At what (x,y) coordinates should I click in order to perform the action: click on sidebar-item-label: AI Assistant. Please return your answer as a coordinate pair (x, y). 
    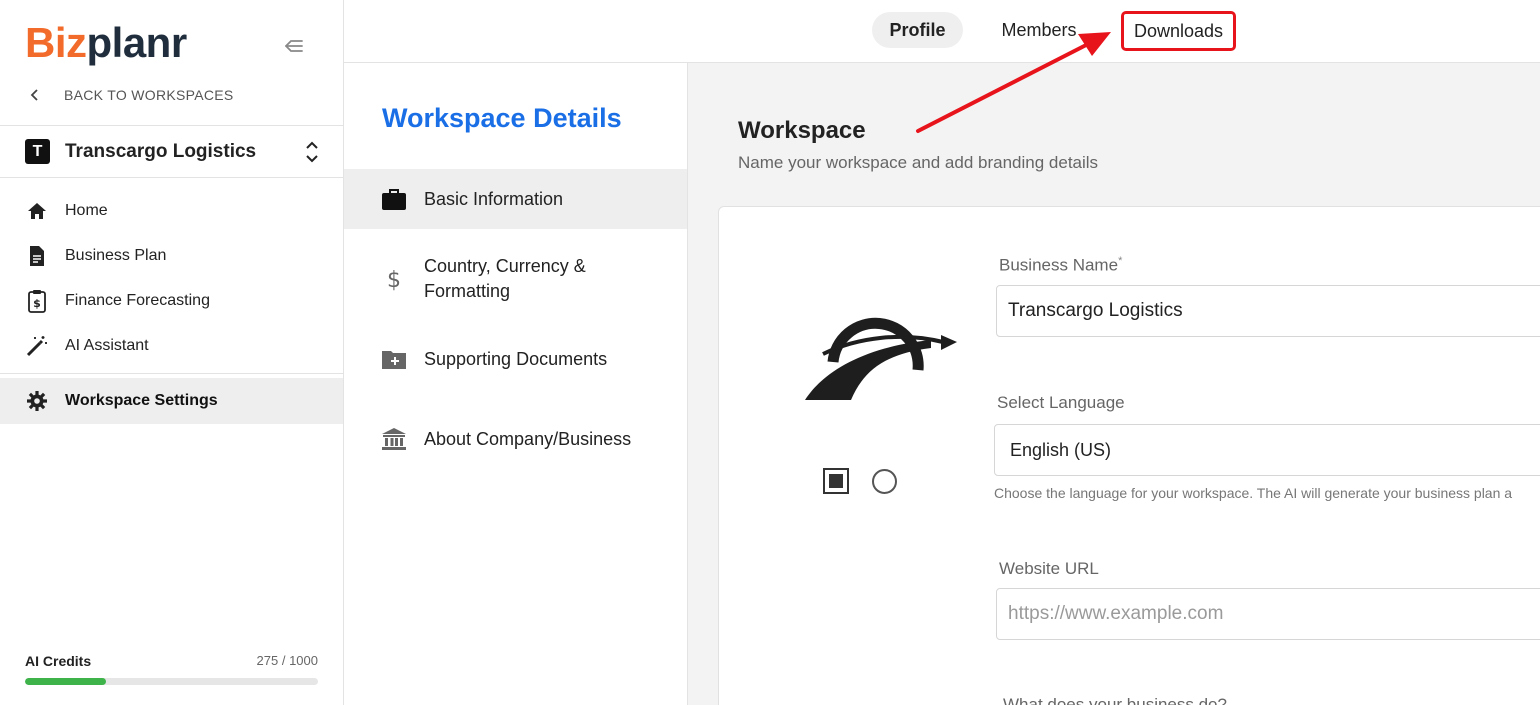
    Looking at the image, I should click on (107, 345).